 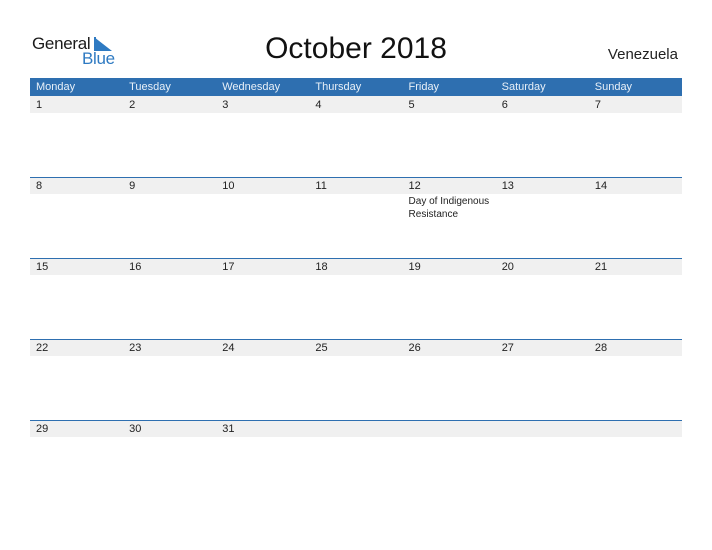 I want to click on day-number: 24, so click(x=228, y=348).